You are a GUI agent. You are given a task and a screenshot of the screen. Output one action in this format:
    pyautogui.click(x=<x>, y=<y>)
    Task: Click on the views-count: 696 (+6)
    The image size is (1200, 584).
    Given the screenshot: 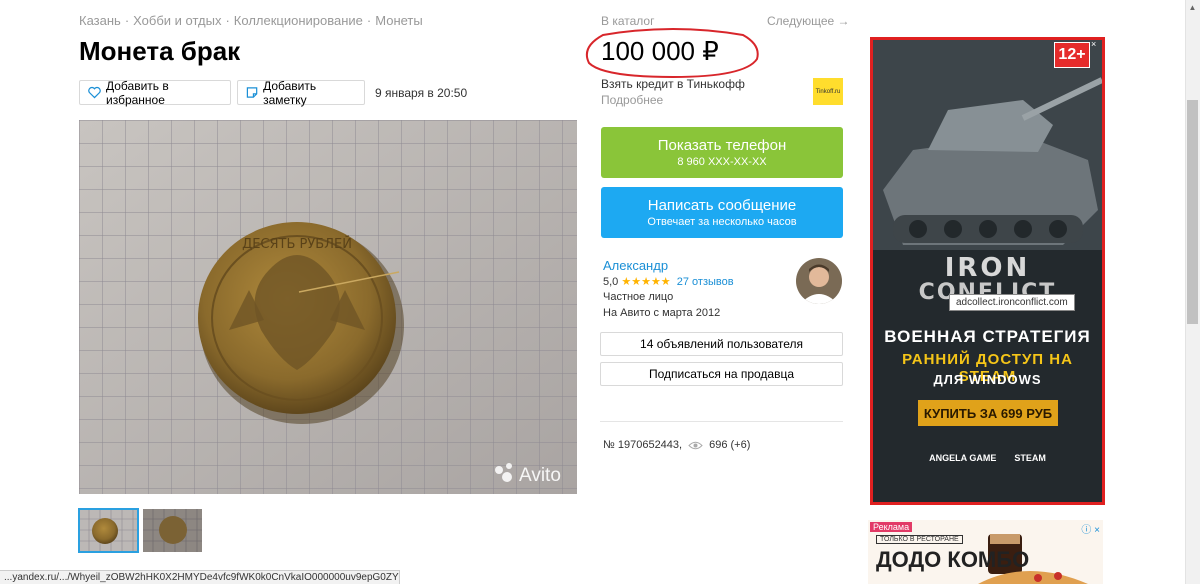 What is the action you would take?
    pyautogui.click(x=730, y=445)
    